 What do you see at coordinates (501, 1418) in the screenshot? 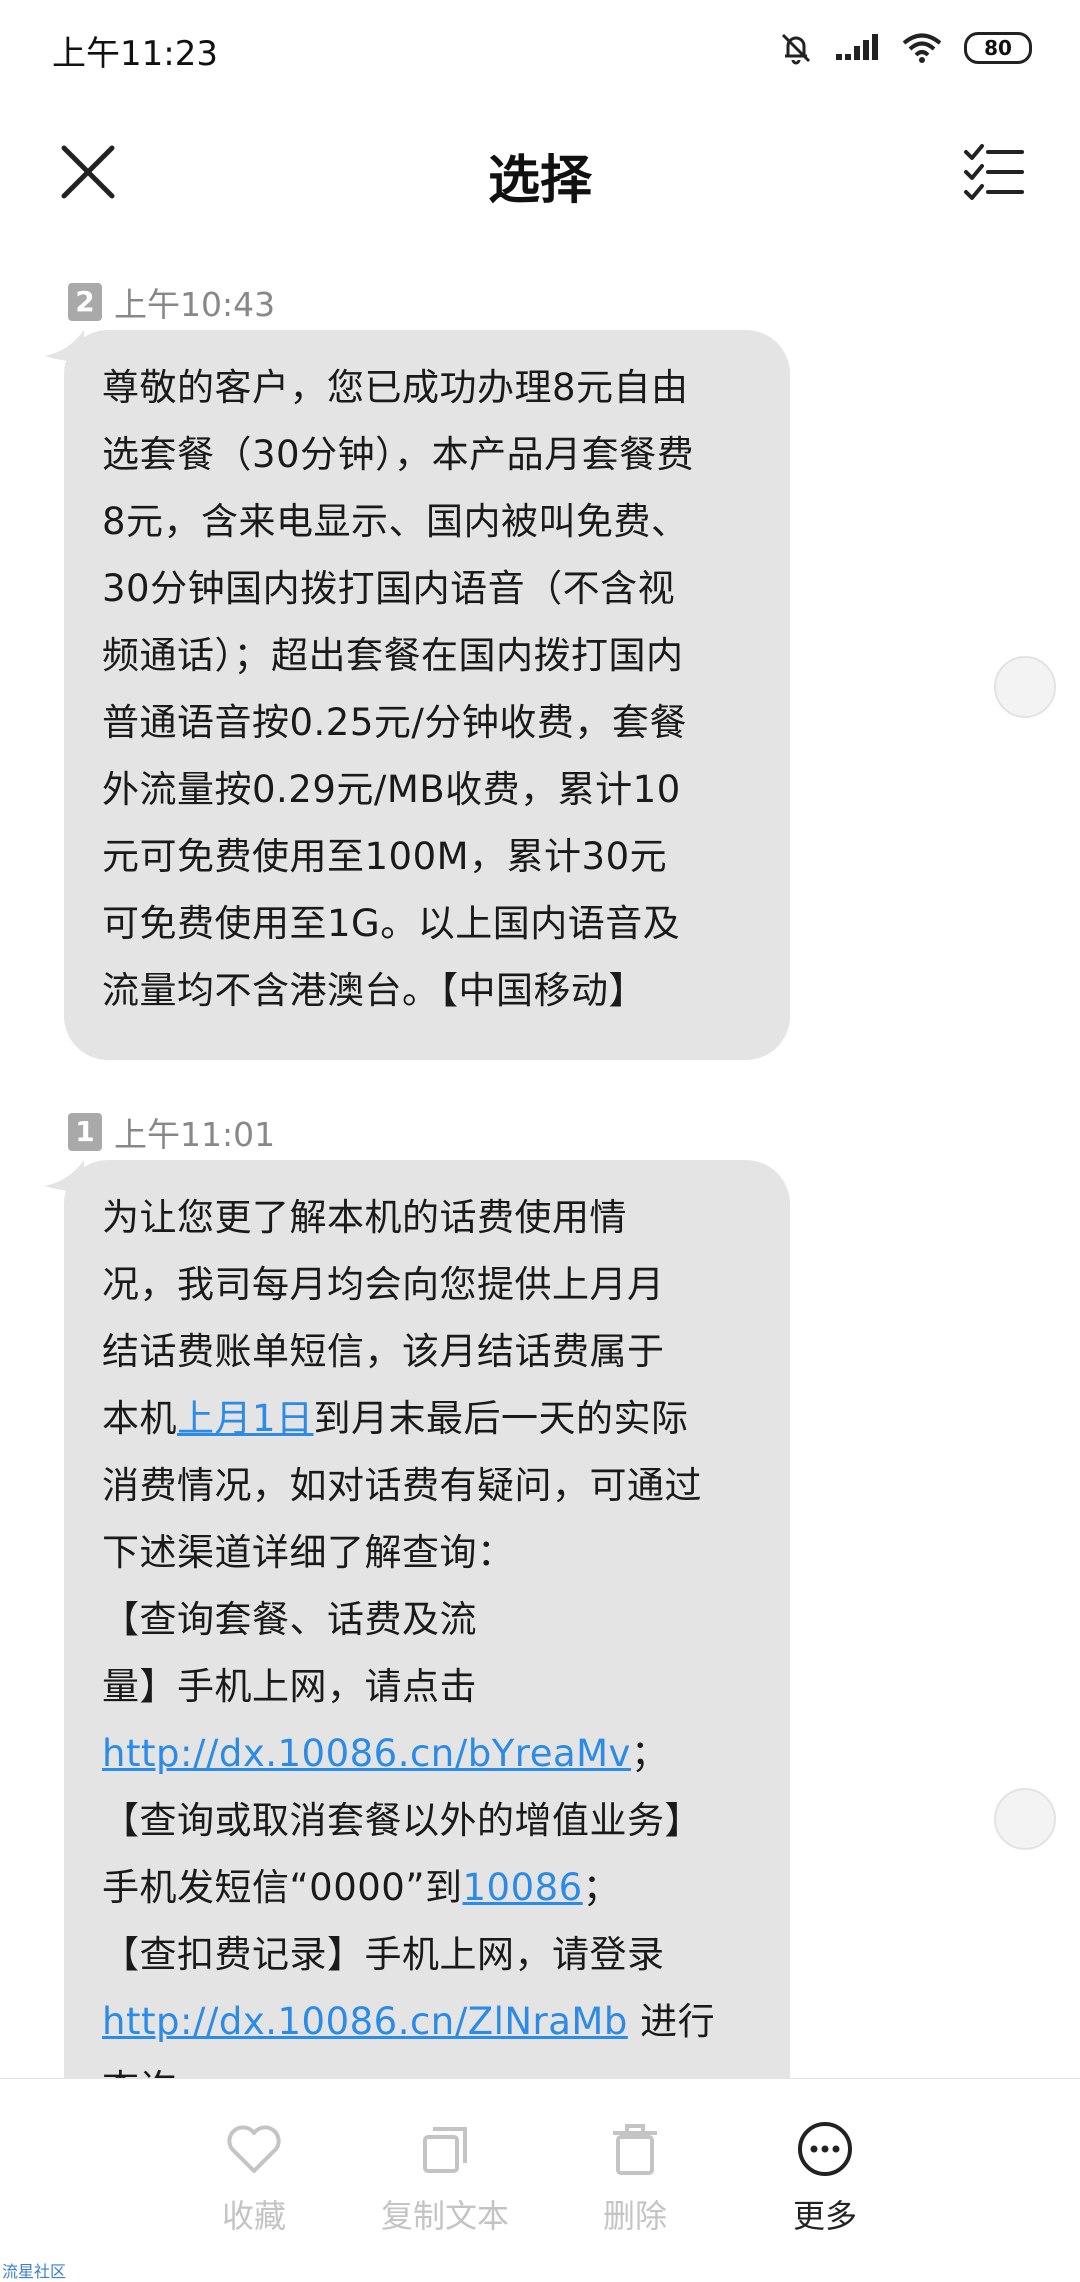
I see `message-text: 到月末最后一天的实际` at bounding box center [501, 1418].